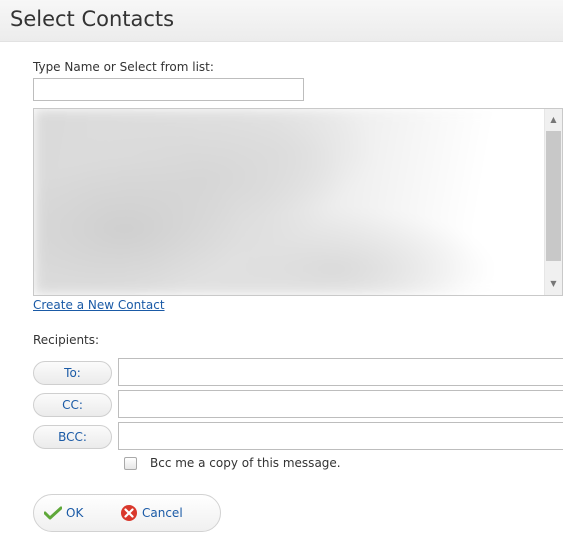  Describe the element at coordinates (162, 513) in the screenshot. I see `cancel-label: Cancel` at that location.